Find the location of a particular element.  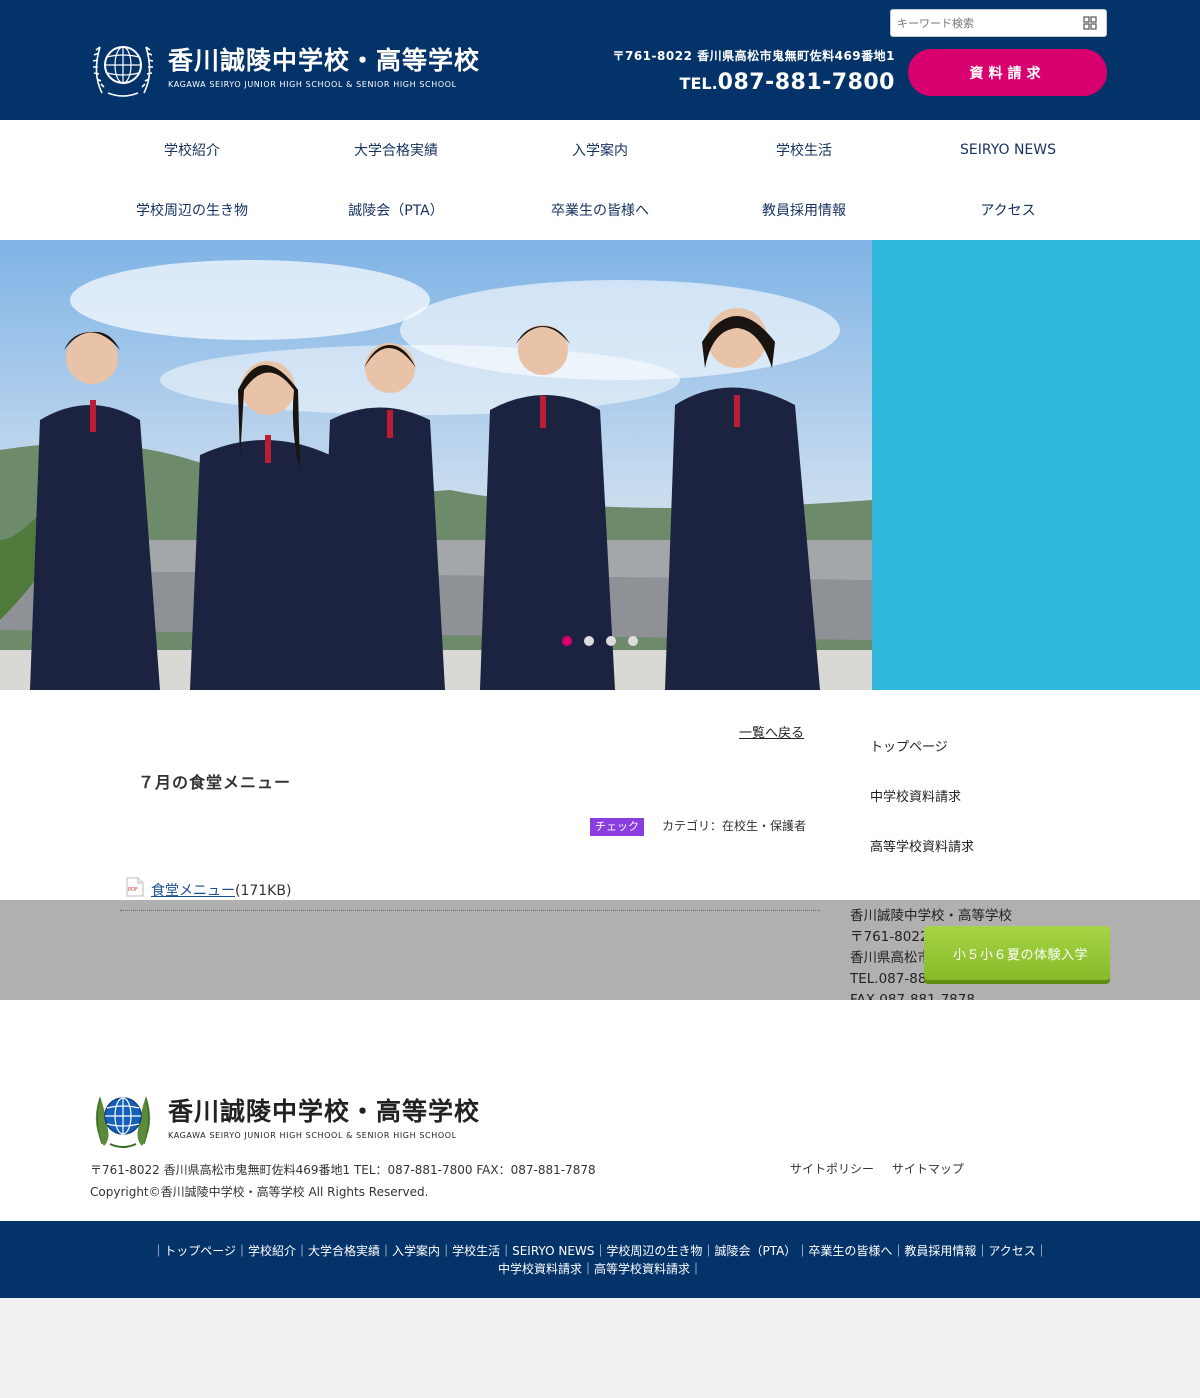

bottom-nav-top: トップページ is located at coordinates (200, 1251).